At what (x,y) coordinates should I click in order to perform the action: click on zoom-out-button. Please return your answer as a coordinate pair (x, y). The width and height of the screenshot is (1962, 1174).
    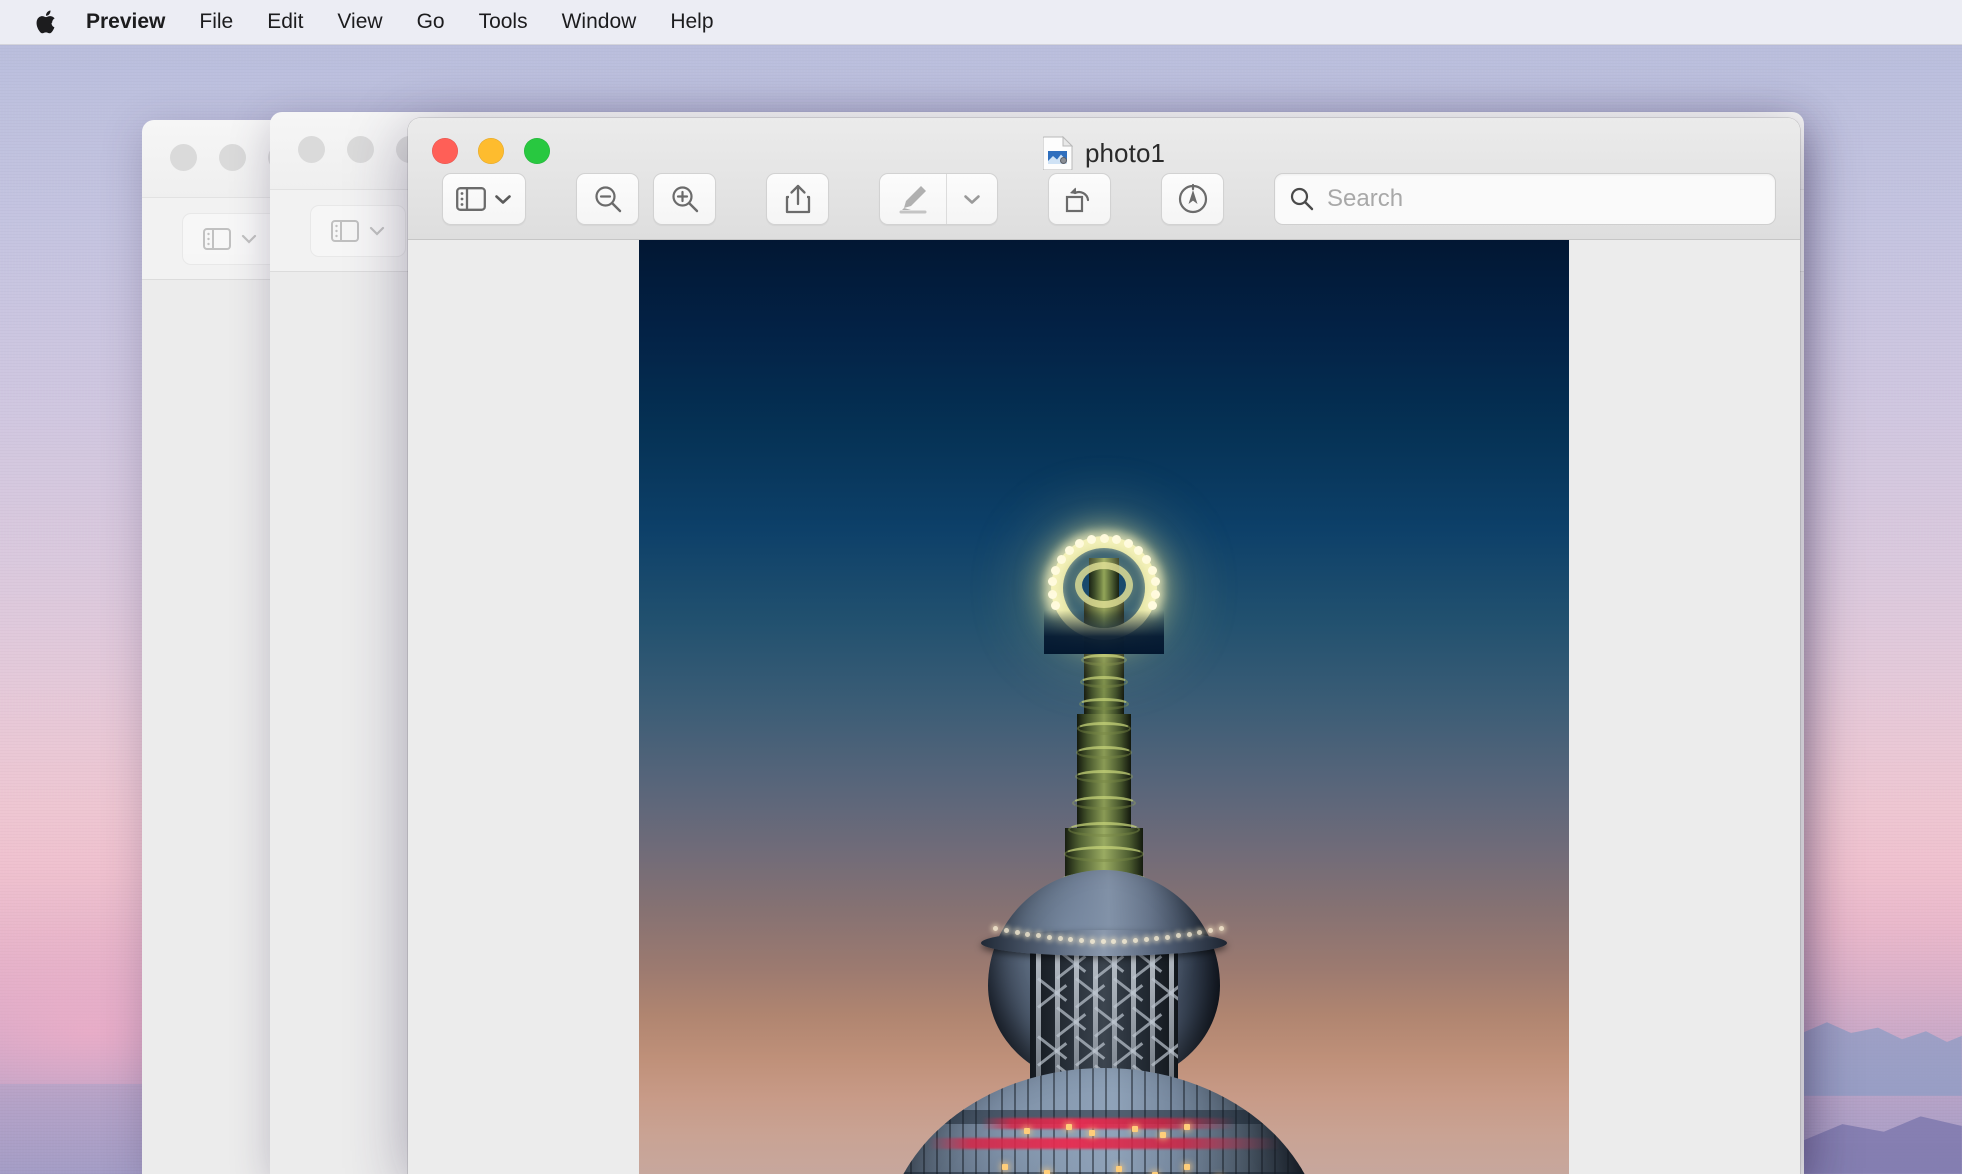
    Looking at the image, I should click on (607, 199).